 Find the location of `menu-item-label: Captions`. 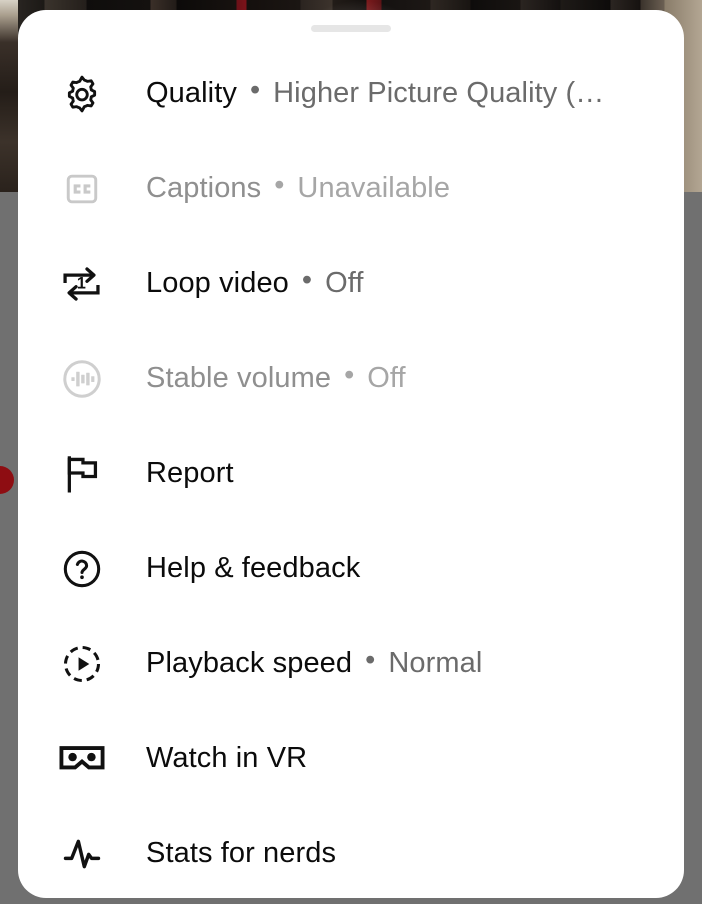

menu-item-label: Captions is located at coordinates (204, 188).